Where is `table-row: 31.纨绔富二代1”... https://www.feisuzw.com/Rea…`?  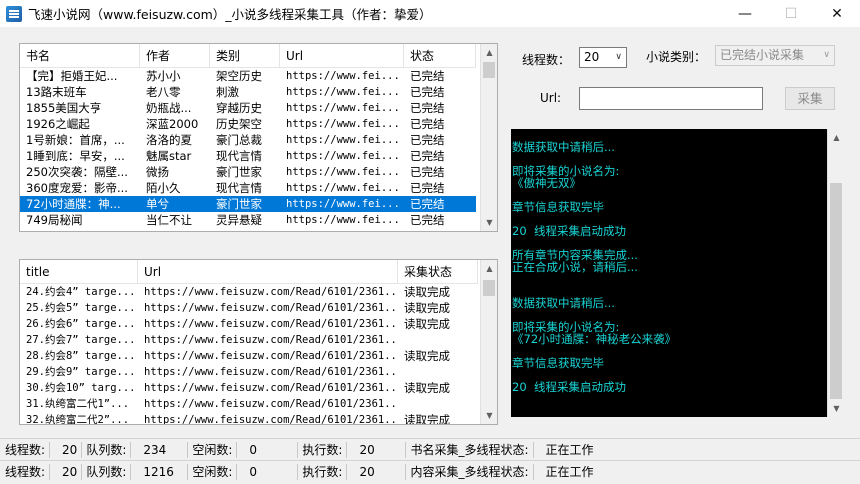 table-row: 31.纨绔富二代1”... https://www.feisuzw.com/Rea… is located at coordinates (249, 404).